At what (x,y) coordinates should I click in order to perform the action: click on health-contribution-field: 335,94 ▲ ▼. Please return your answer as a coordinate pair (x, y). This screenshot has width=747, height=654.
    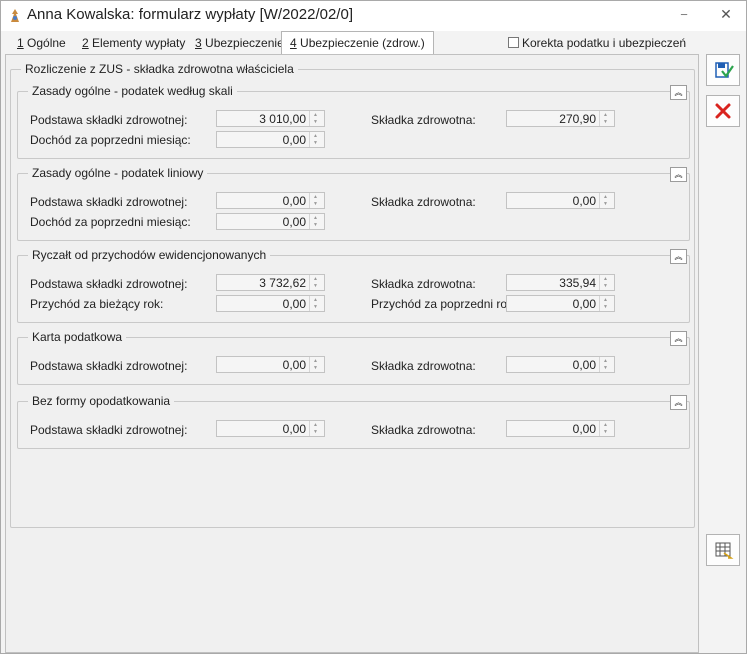
    Looking at the image, I should click on (560, 282).